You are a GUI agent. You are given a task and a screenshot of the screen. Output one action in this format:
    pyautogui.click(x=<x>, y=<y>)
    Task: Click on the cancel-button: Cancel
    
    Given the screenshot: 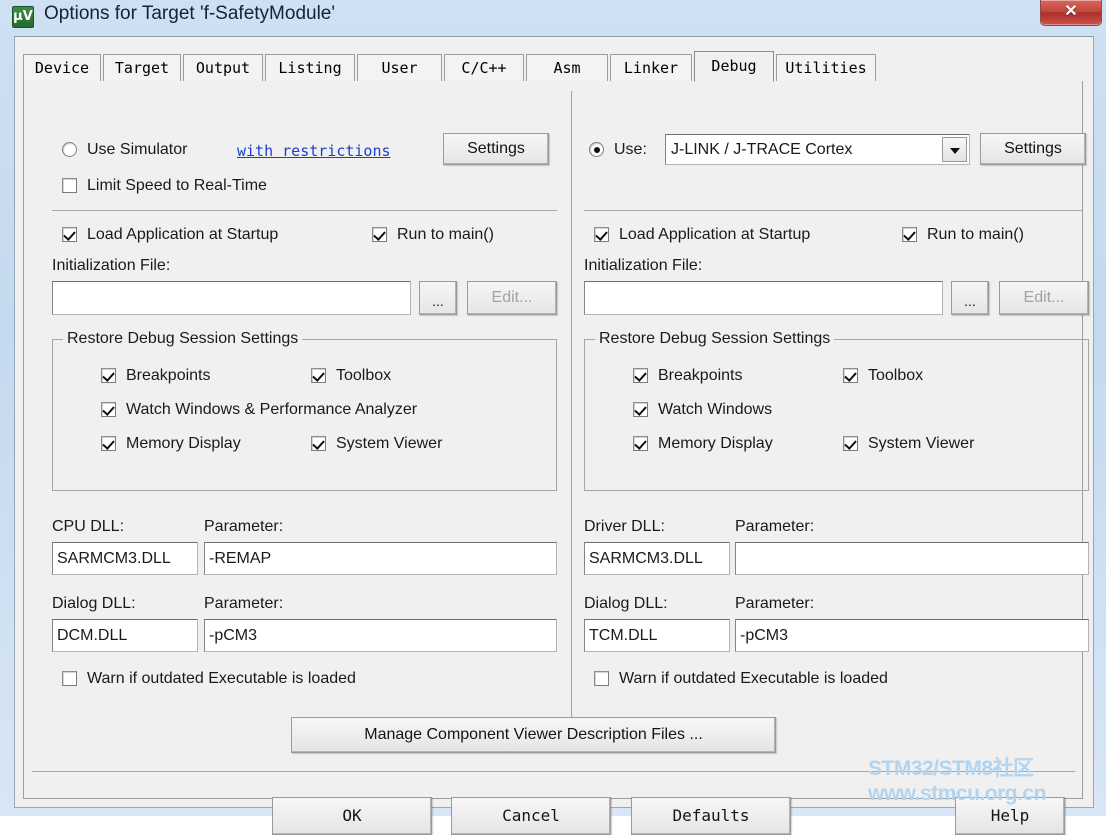 What is the action you would take?
    pyautogui.click(x=531, y=816)
    